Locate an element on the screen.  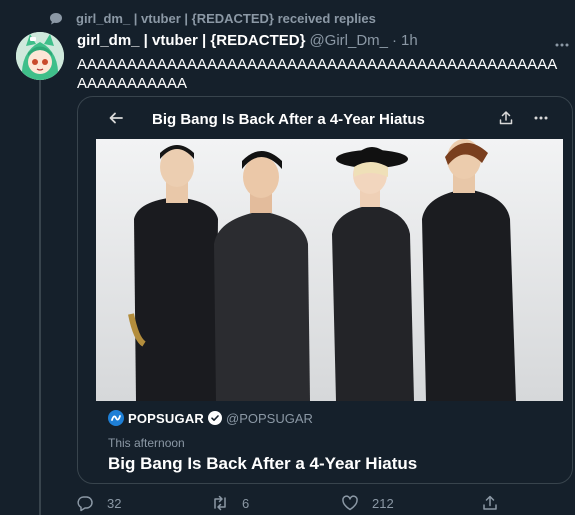
card-top-title: Big Bang Is Back After a 4-Year Hiatus is located at coordinates (288, 119).